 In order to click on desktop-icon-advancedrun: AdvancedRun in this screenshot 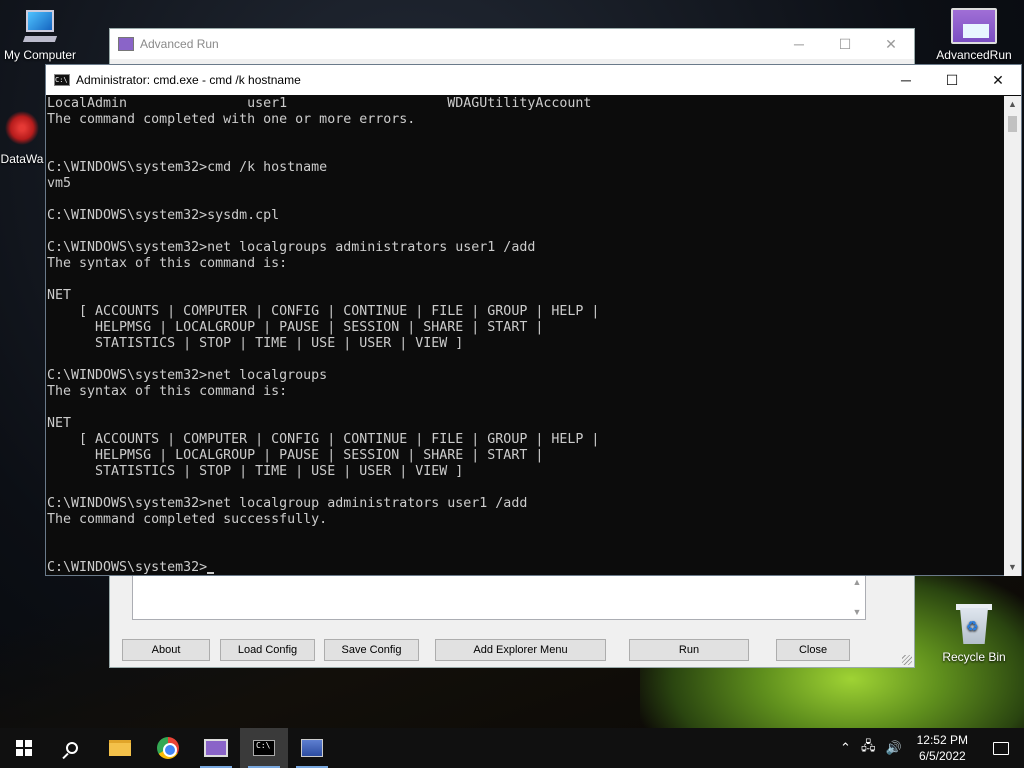, I will do `click(974, 35)`.